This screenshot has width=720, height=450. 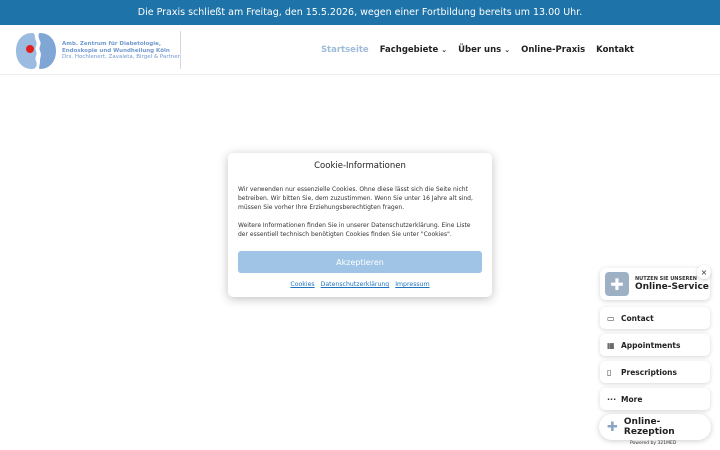 I want to click on more-icon: ···, so click(x=612, y=399).